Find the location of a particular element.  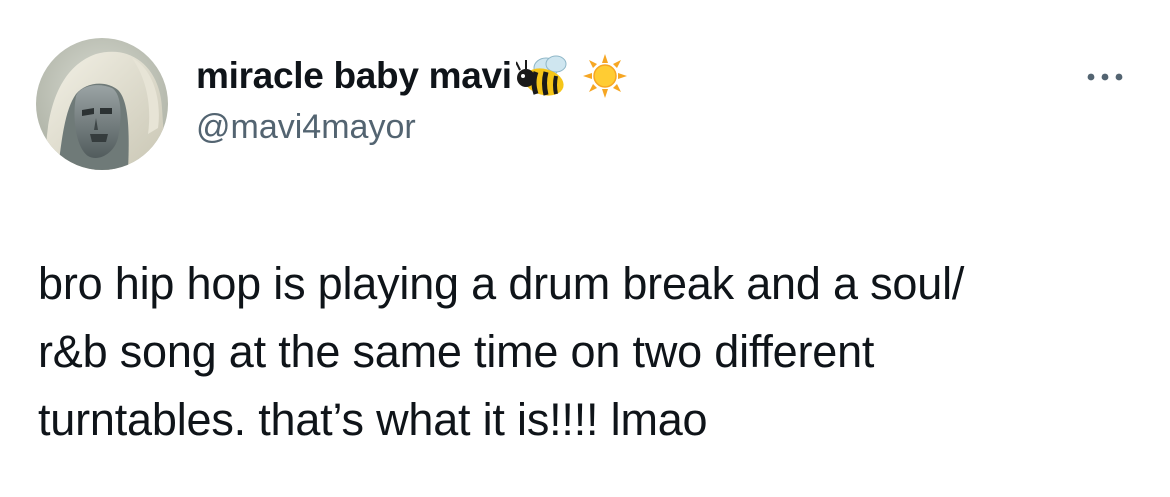

masked-figure-avatar-icon is located at coordinates (102, 104).